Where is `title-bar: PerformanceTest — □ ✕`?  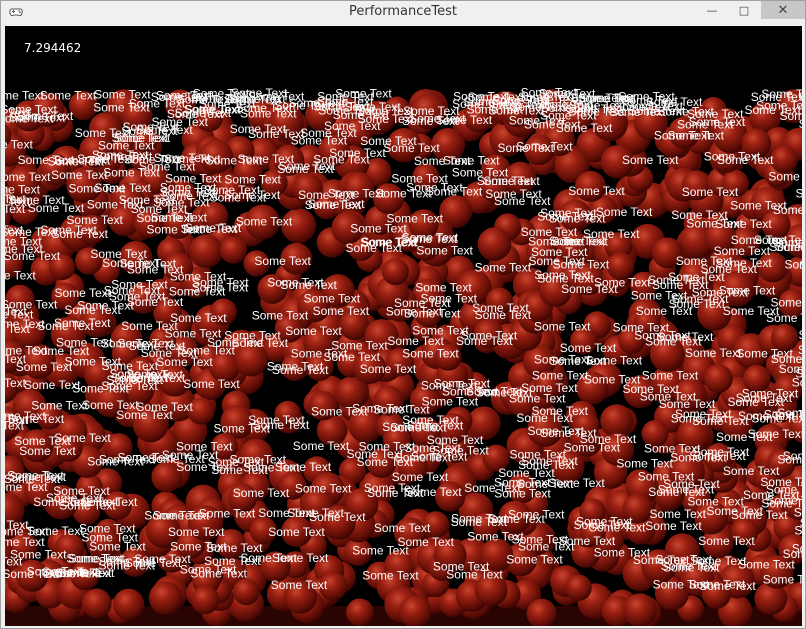 title-bar: PerformanceTest — □ ✕ is located at coordinates (403, 13).